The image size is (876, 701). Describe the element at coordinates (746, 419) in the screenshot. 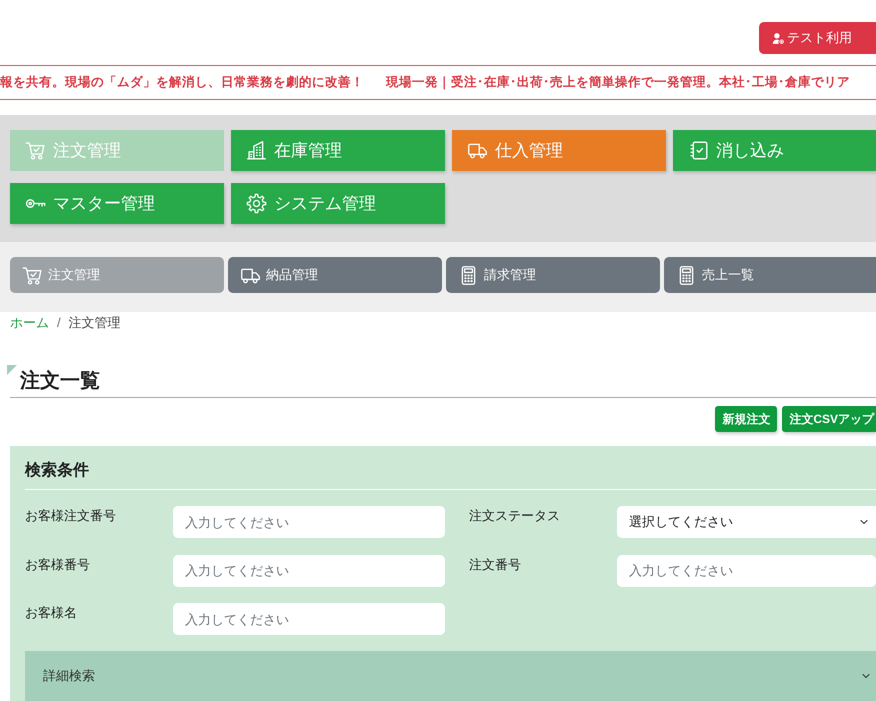

I see `action-button: 新規注文` at that location.